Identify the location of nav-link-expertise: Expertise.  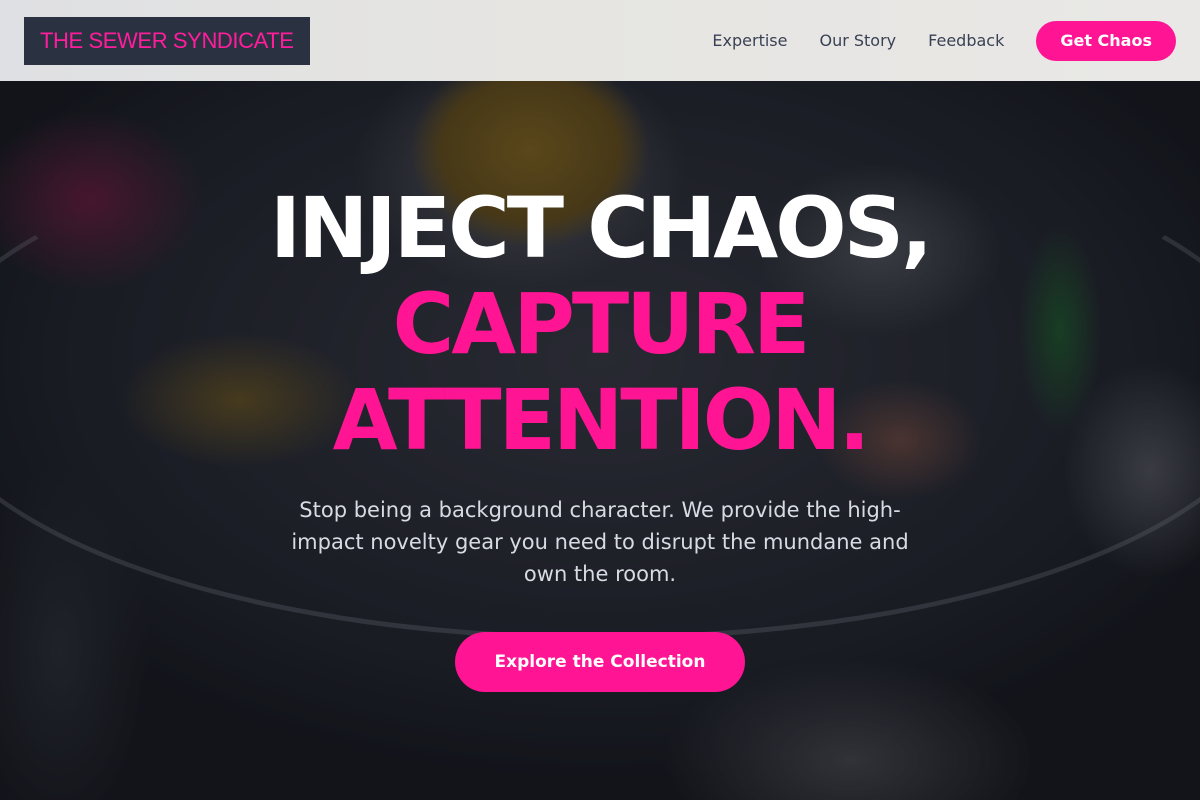
(749, 40).